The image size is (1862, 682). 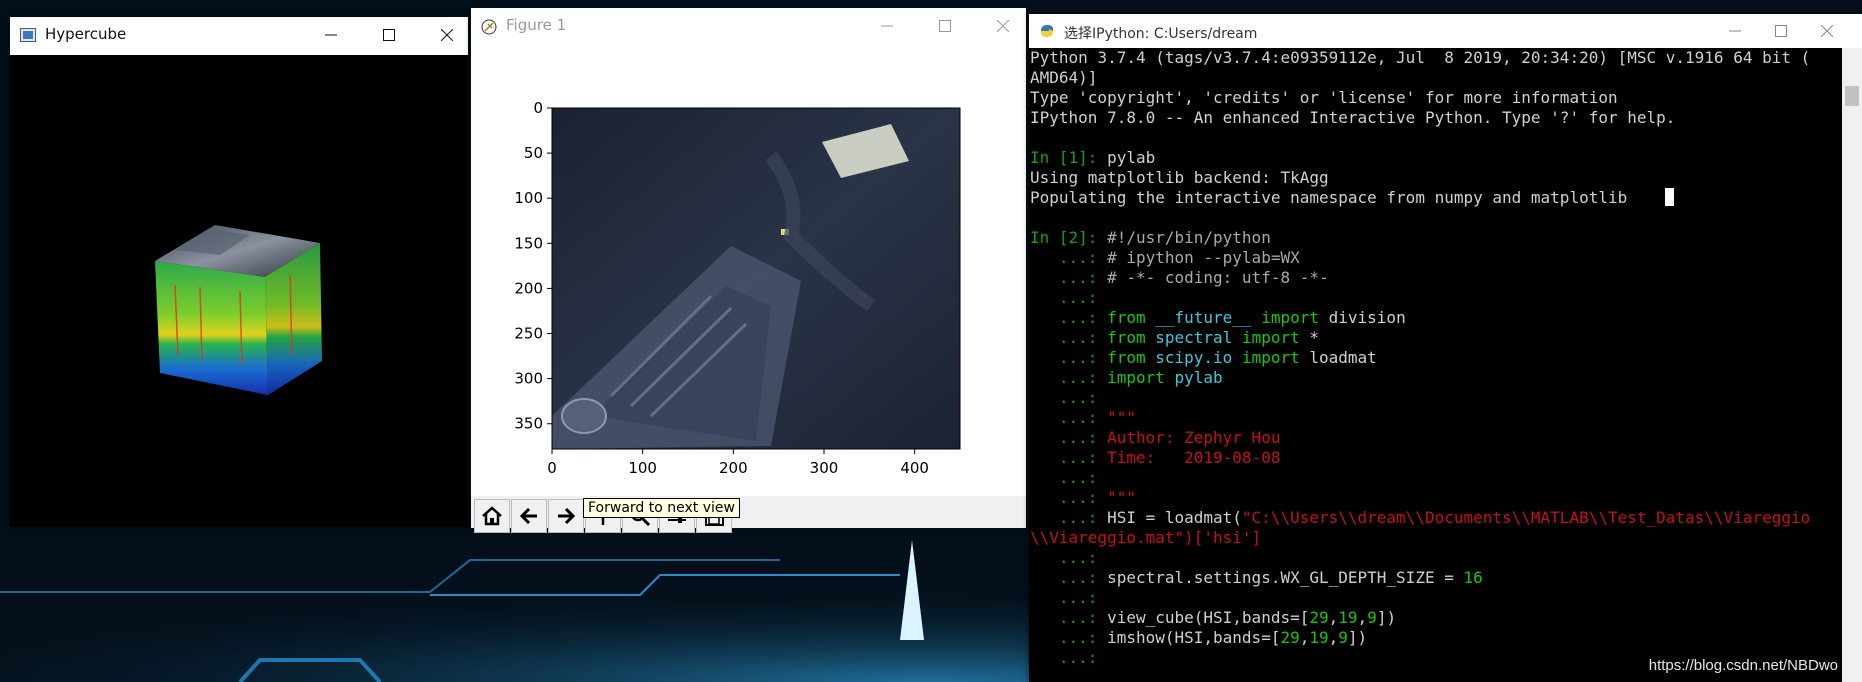 What do you see at coordinates (239, 35) in the screenshot?
I see `hypercube-titlebar: Hypercube` at bounding box center [239, 35].